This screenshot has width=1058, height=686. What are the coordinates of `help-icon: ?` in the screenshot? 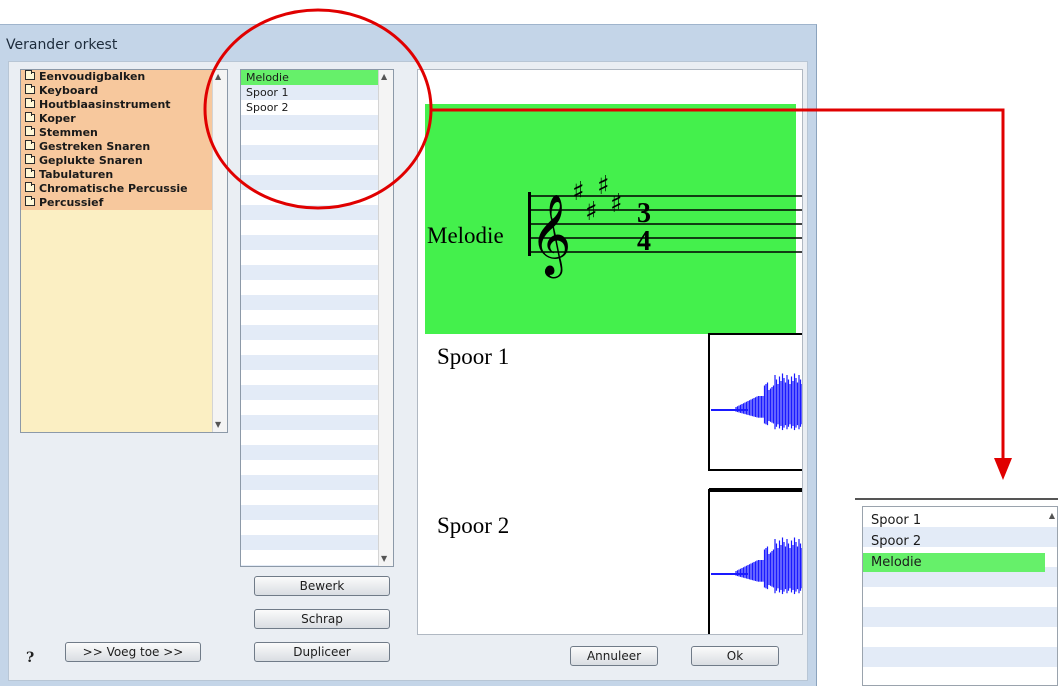 It's located at (30, 658).